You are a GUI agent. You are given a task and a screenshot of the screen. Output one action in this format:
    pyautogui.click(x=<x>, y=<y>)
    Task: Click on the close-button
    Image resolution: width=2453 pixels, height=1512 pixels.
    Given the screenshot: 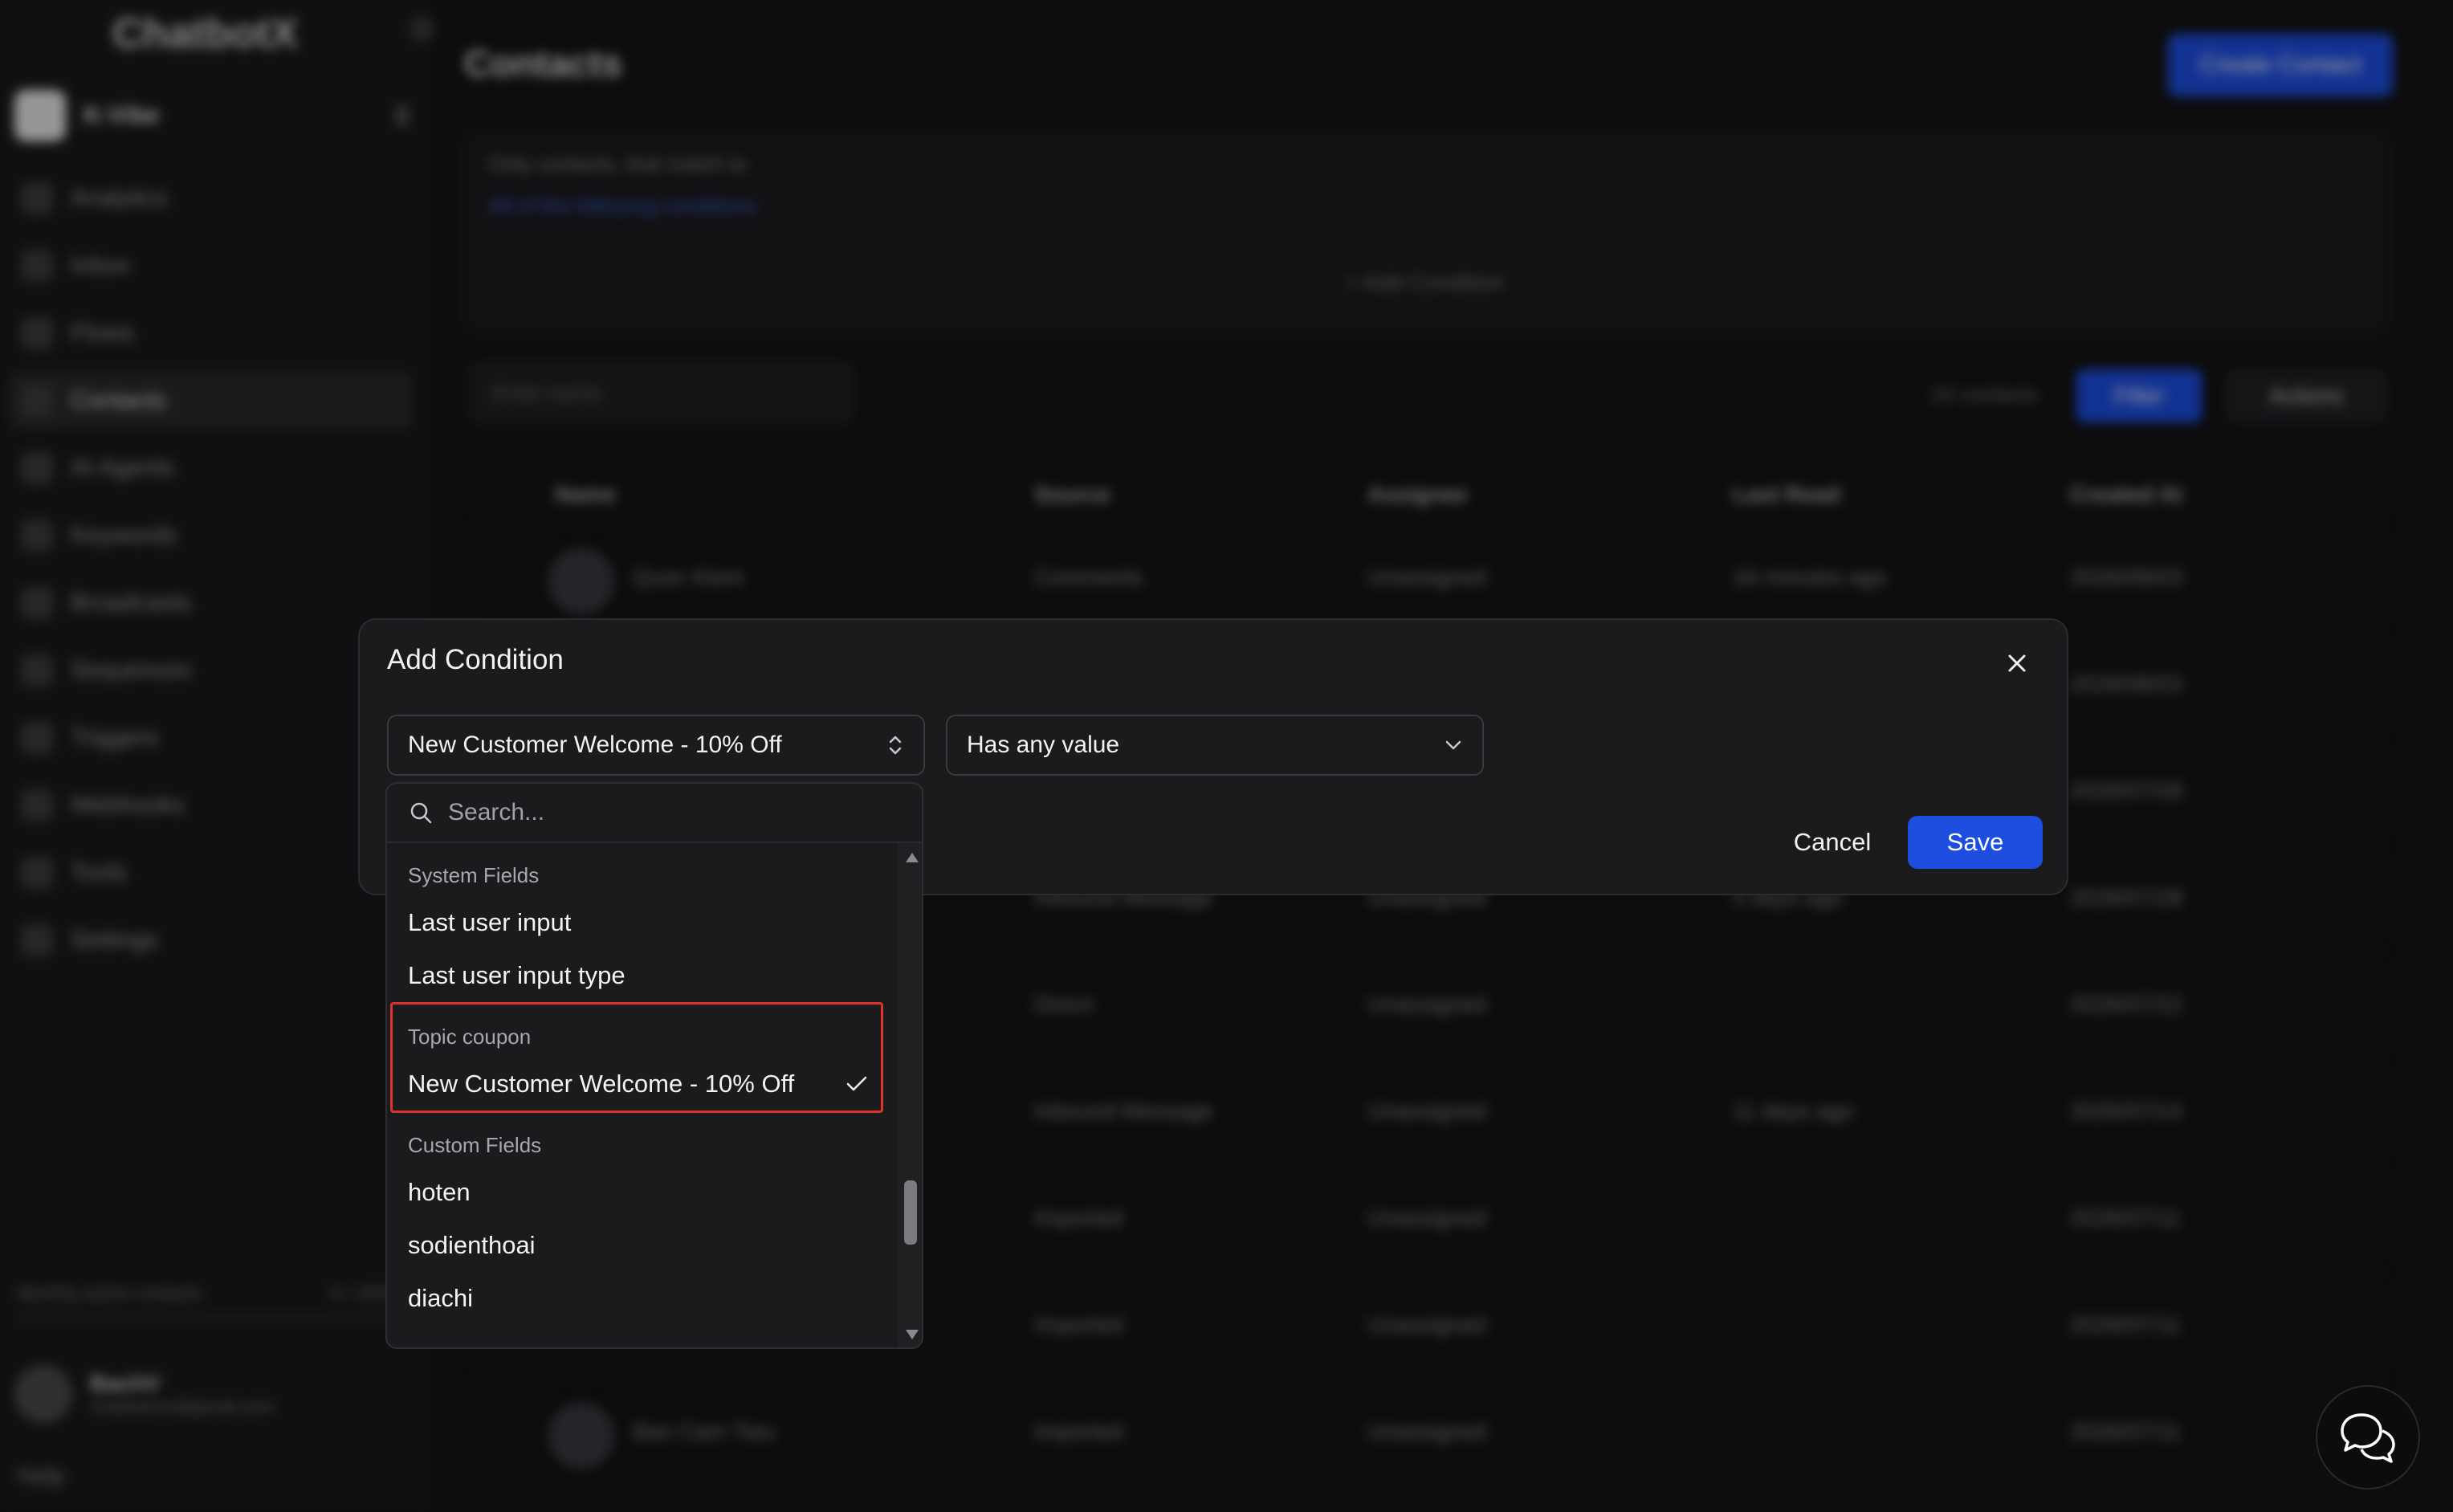 What is the action you would take?
    pyautogui.click(x=2017, y=663)
    